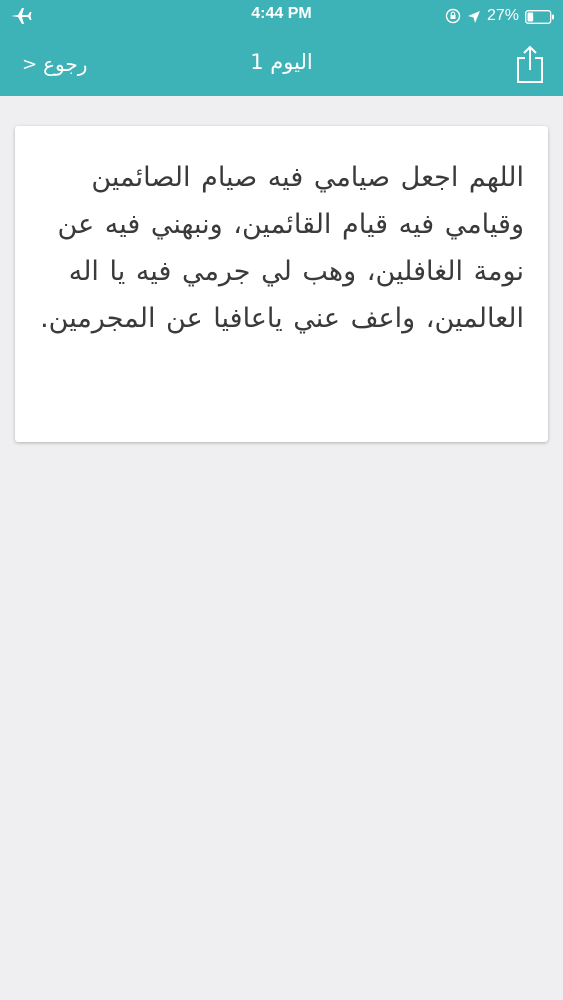 The width and height of the screenshot is (563, 1000). What do you see at coordinates (540, 16) in the screenshot?
I see `battery-icon` at bounding box center [540, 16].